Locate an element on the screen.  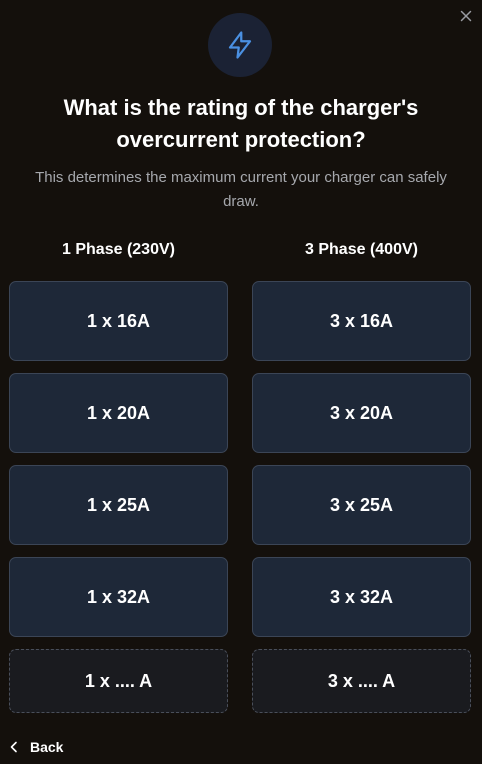
header-icon-badge is located at coordinates (240, 45).